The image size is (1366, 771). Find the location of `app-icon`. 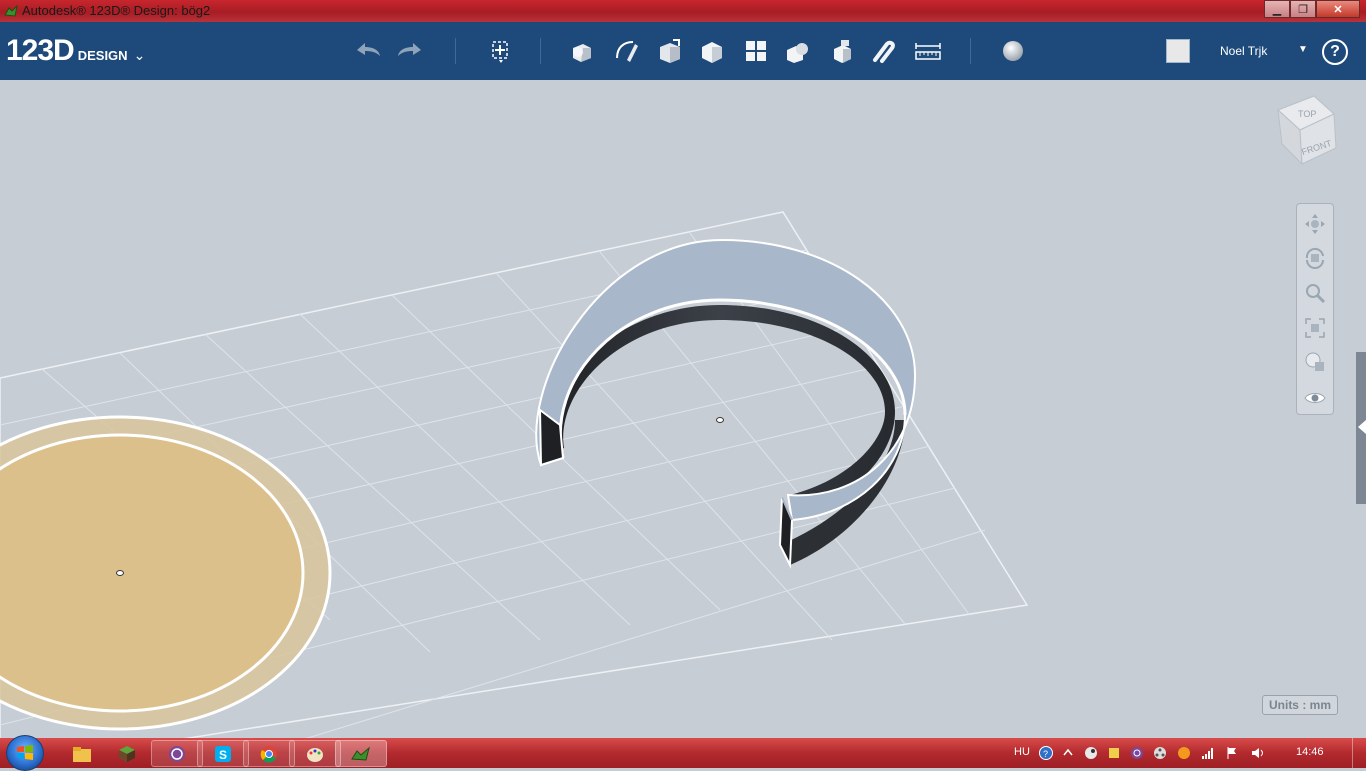

app-icon is located at coordinates (11, 11).